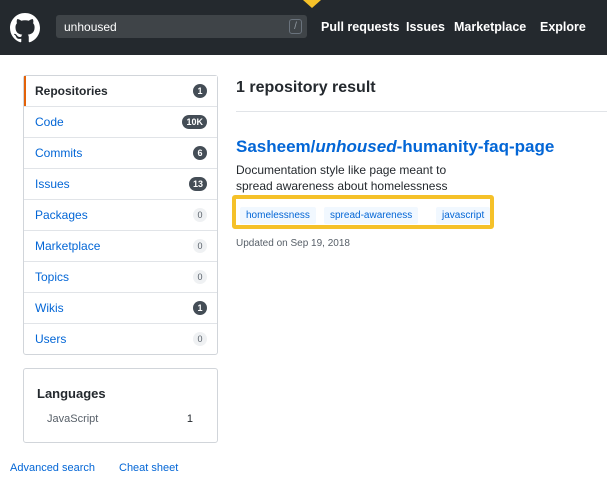 The height and width of the screenshot is (481, 607). What do you see at coordinates (59, 153) in the screenshot?
I see `menu-item-label: Commits` at bounding box center [59, 153].